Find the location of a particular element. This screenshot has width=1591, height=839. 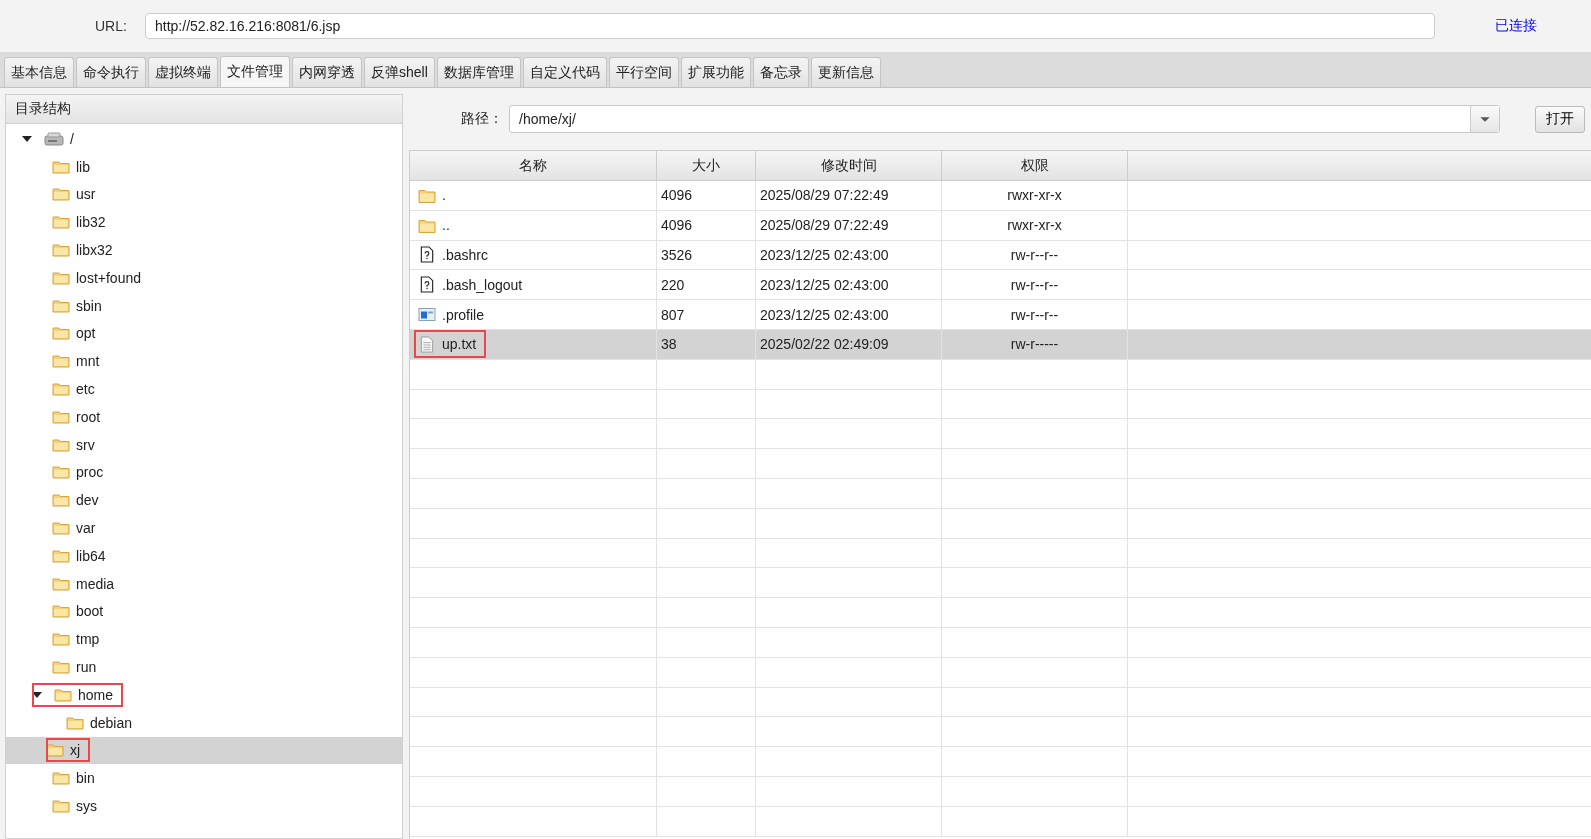

tree-item: mnt is located at coordinates (204, 361).